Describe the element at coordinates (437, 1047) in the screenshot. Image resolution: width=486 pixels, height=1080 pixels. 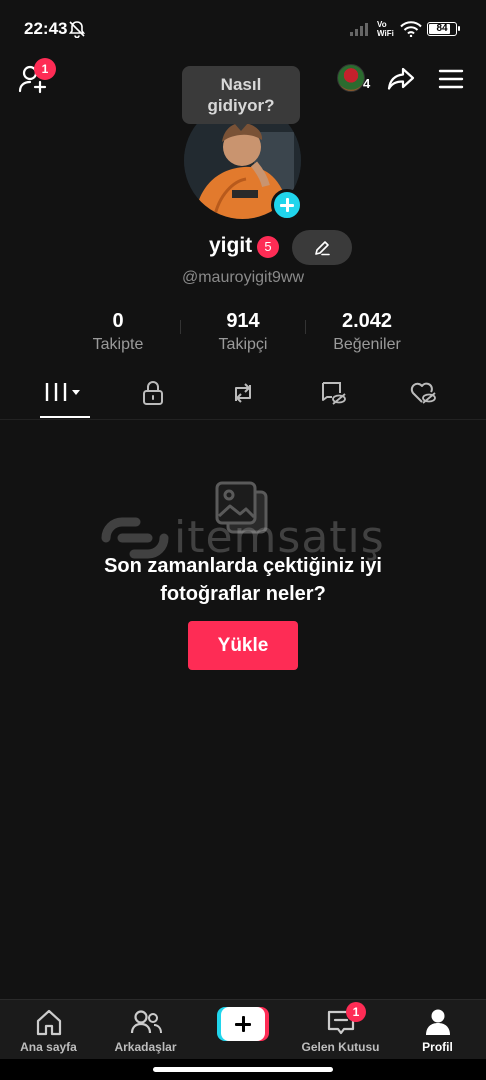
I see `nav-profile-label: Profil` at that location.